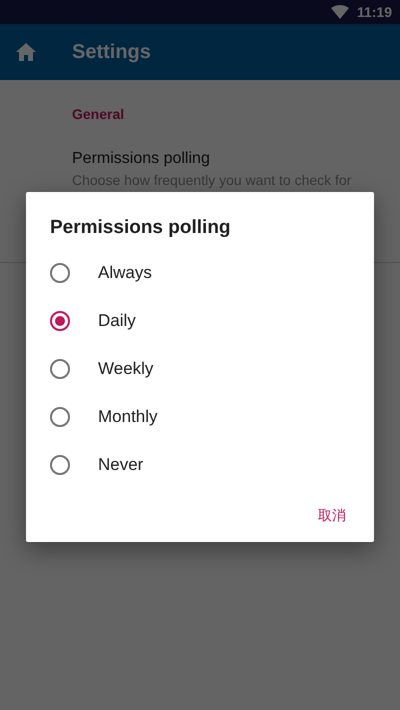  Describe the element at coordinates (374, 12) in the screenshot. I see `status-time: 11:19` at that location.